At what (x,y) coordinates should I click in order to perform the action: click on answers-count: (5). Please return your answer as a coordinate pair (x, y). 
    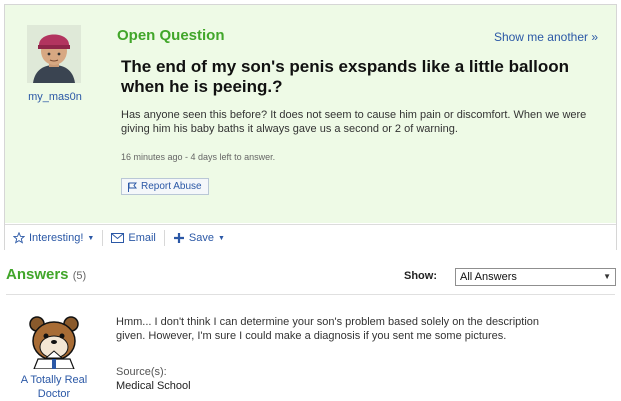
    Looking at the image, I should click on (79, 276).